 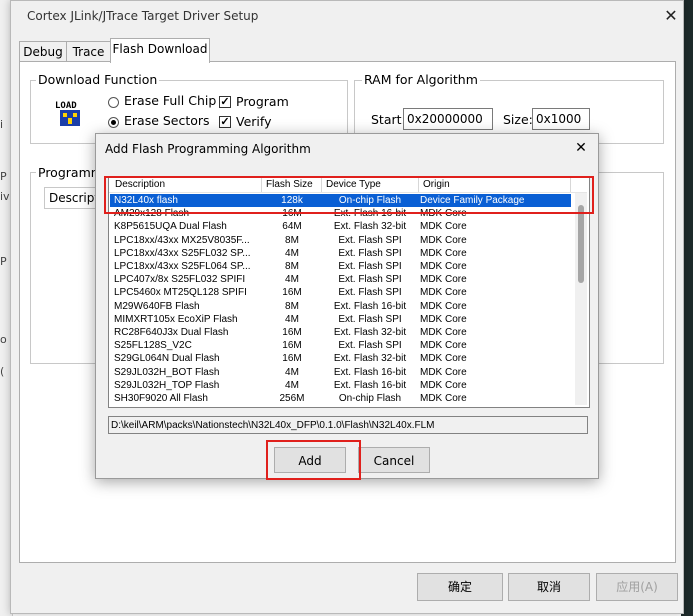 I want to click on dialog-title: Add Flash Programming Algorithm, so click(x=208, y=149).